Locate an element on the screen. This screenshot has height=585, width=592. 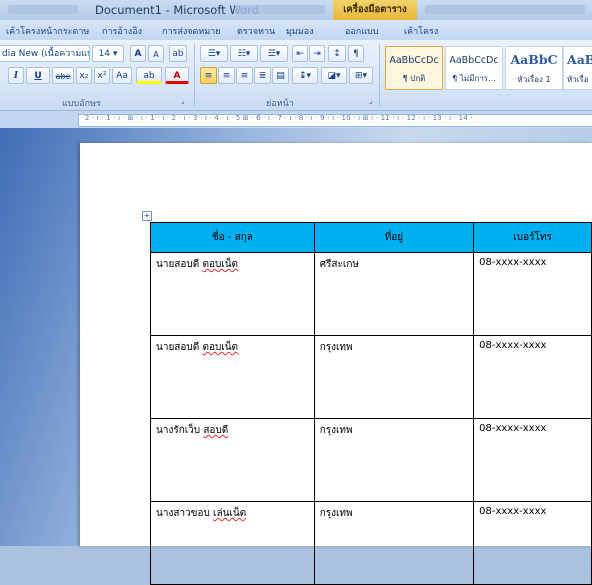
bullets-icon: ☰▾ is located at coordinates (214, 54).